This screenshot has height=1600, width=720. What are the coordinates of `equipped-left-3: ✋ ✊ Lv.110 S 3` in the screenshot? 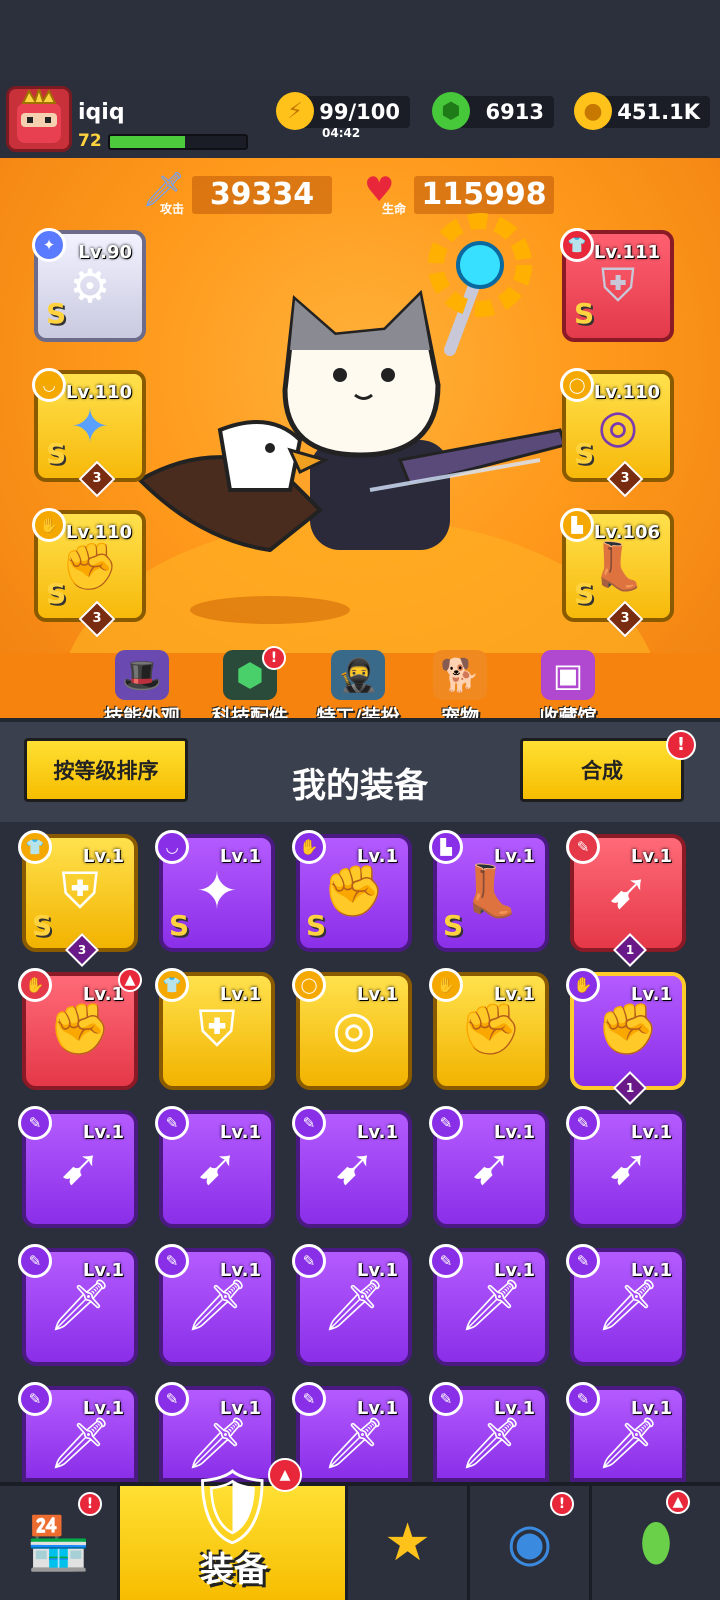 It's located at (89, 573).